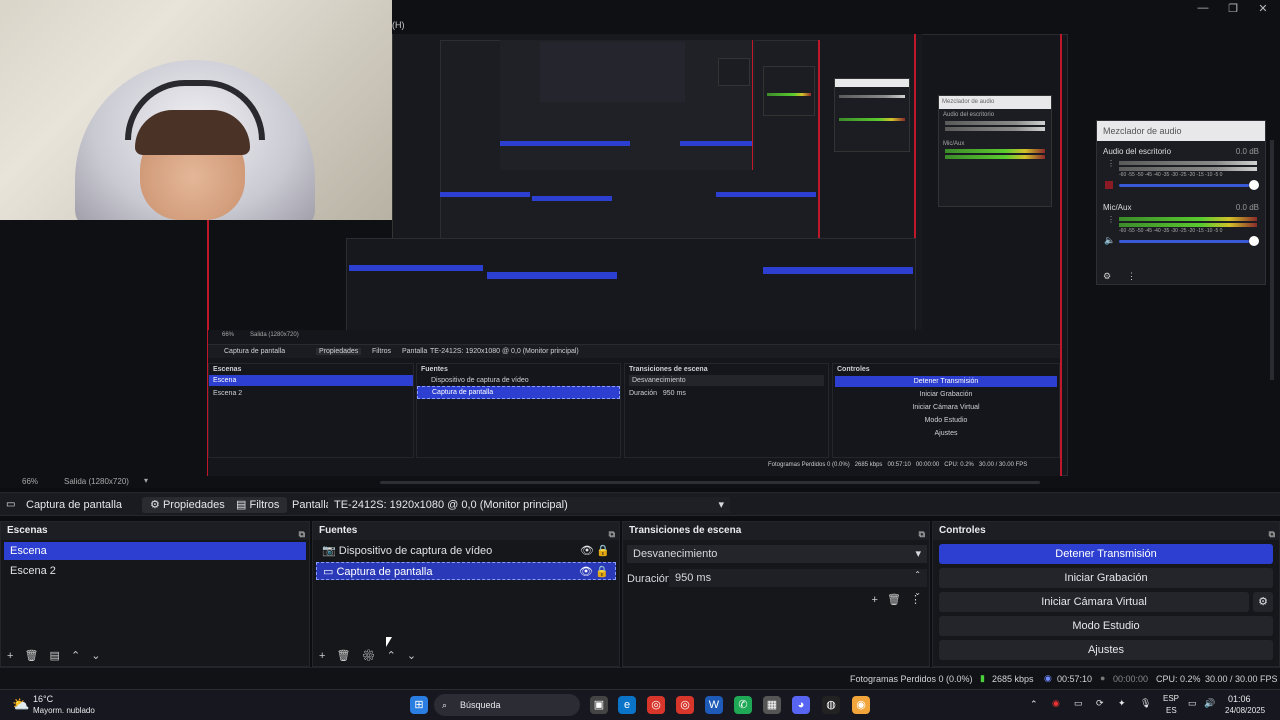 The height and width of the screenshot is (720, 1280). Describe the element at coordinates (1245, 710) in the screenshot. I see `clock-date: 24/08/2025` at that location.